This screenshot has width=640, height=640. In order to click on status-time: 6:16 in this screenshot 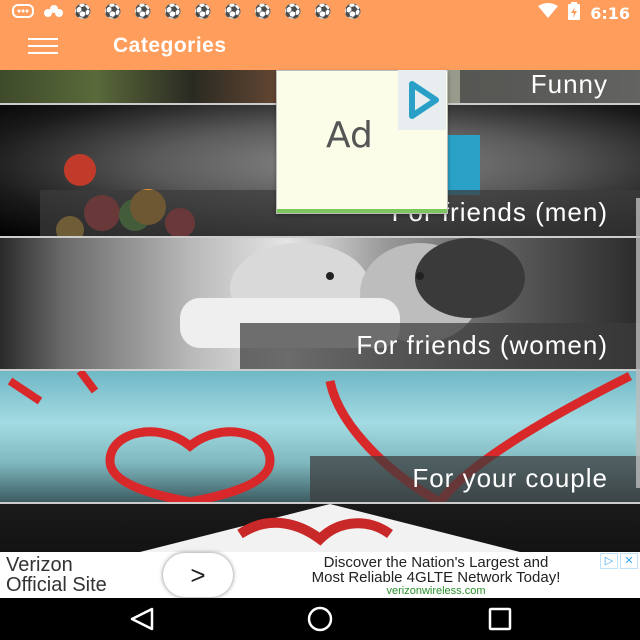, I will do `click(610, 13)`.